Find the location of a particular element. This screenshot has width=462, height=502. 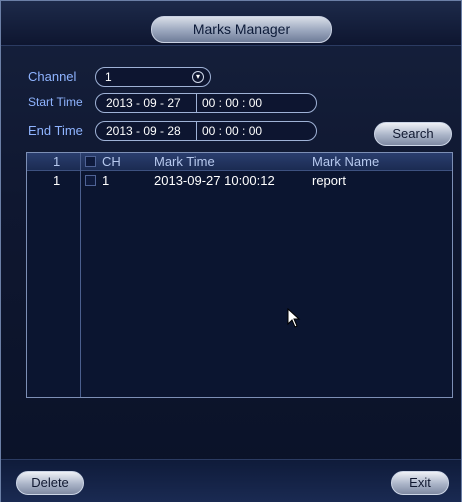

end-time-label: End Time is located at coordinates (55, 130).